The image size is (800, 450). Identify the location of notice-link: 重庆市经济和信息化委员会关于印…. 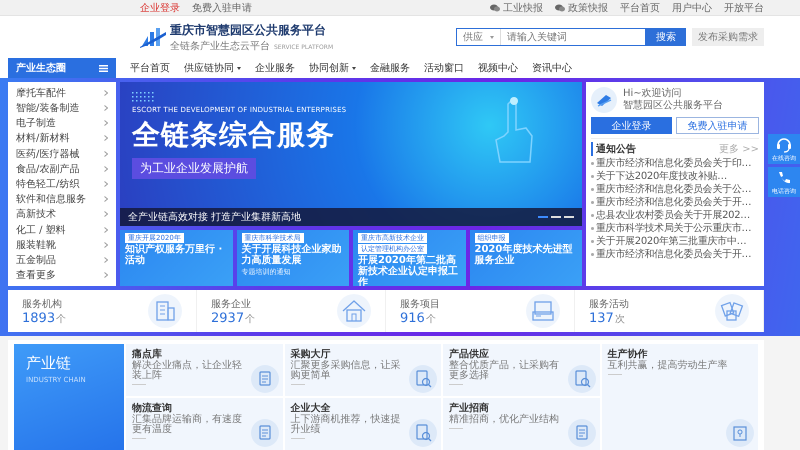
(675, 163).